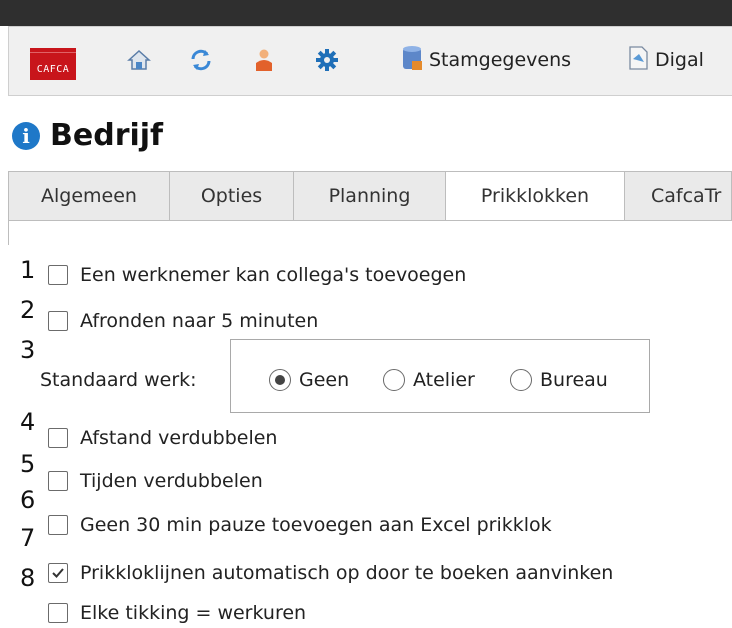 This screenshot has width=732, height=628. I want to click on option-label: Elke tikking = werkuren, so click(193, 613).